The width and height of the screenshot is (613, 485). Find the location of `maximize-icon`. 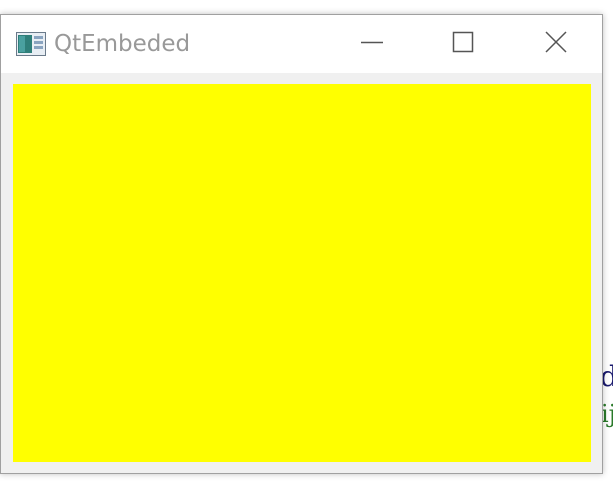

maximize-icon is located at coordinates (463, 44).